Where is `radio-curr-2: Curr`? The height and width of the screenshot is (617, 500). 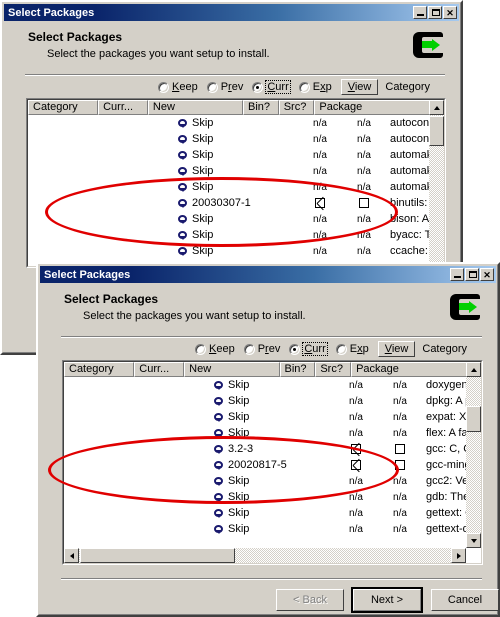 radio-curr-2: Curr is located at coordinates (308, 349).